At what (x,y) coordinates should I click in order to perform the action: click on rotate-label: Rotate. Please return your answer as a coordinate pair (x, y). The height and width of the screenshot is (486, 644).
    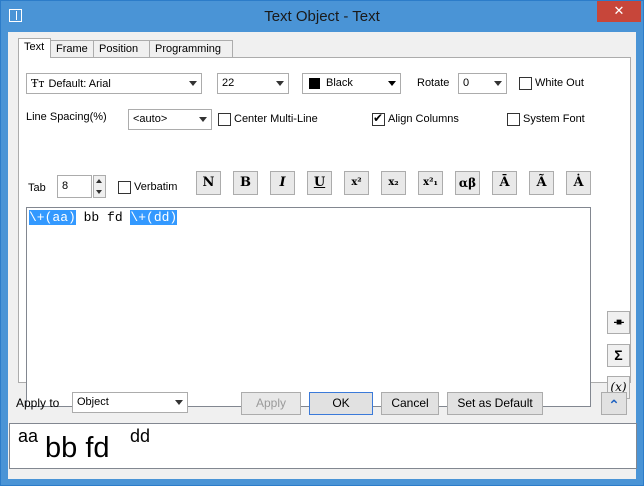
    Looking at the image, I should click on (433, 83).